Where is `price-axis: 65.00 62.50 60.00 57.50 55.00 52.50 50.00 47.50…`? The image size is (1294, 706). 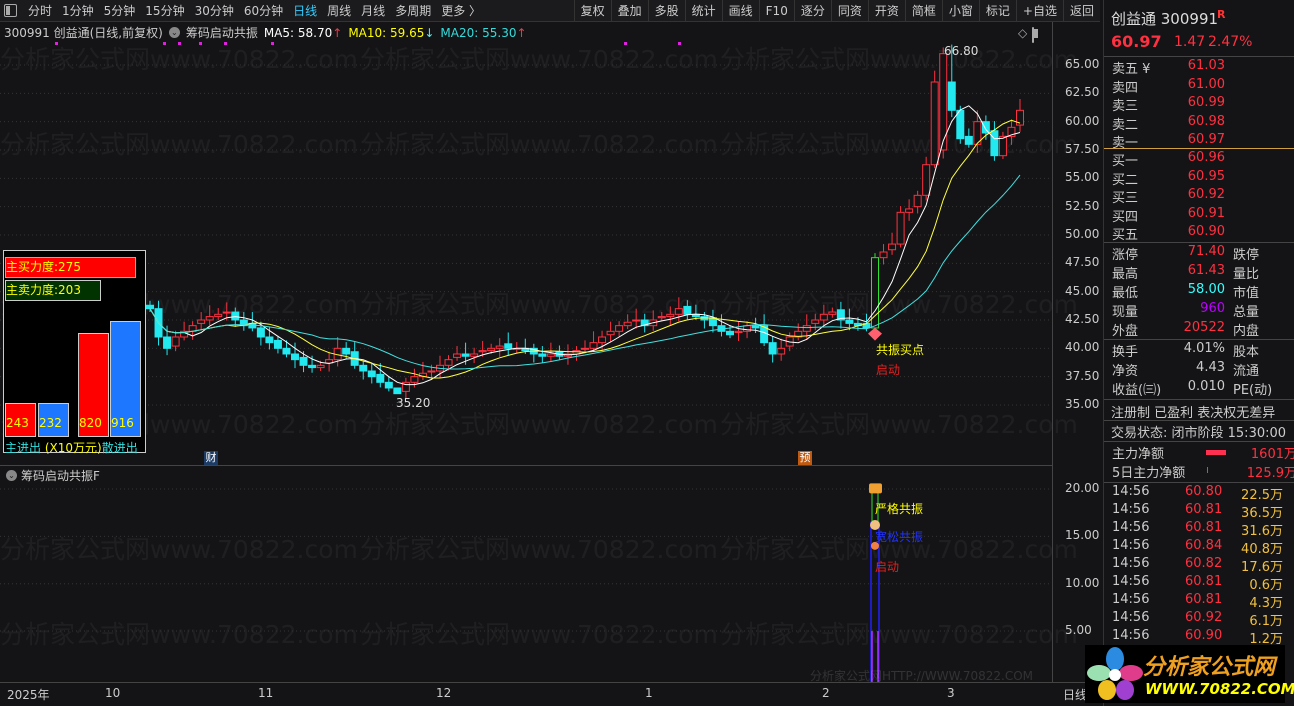
price-axis: 65.00 62.50 60.00 57.50 55.00 52.50 50.00 47.50… is located at coordinates (1077, 363).